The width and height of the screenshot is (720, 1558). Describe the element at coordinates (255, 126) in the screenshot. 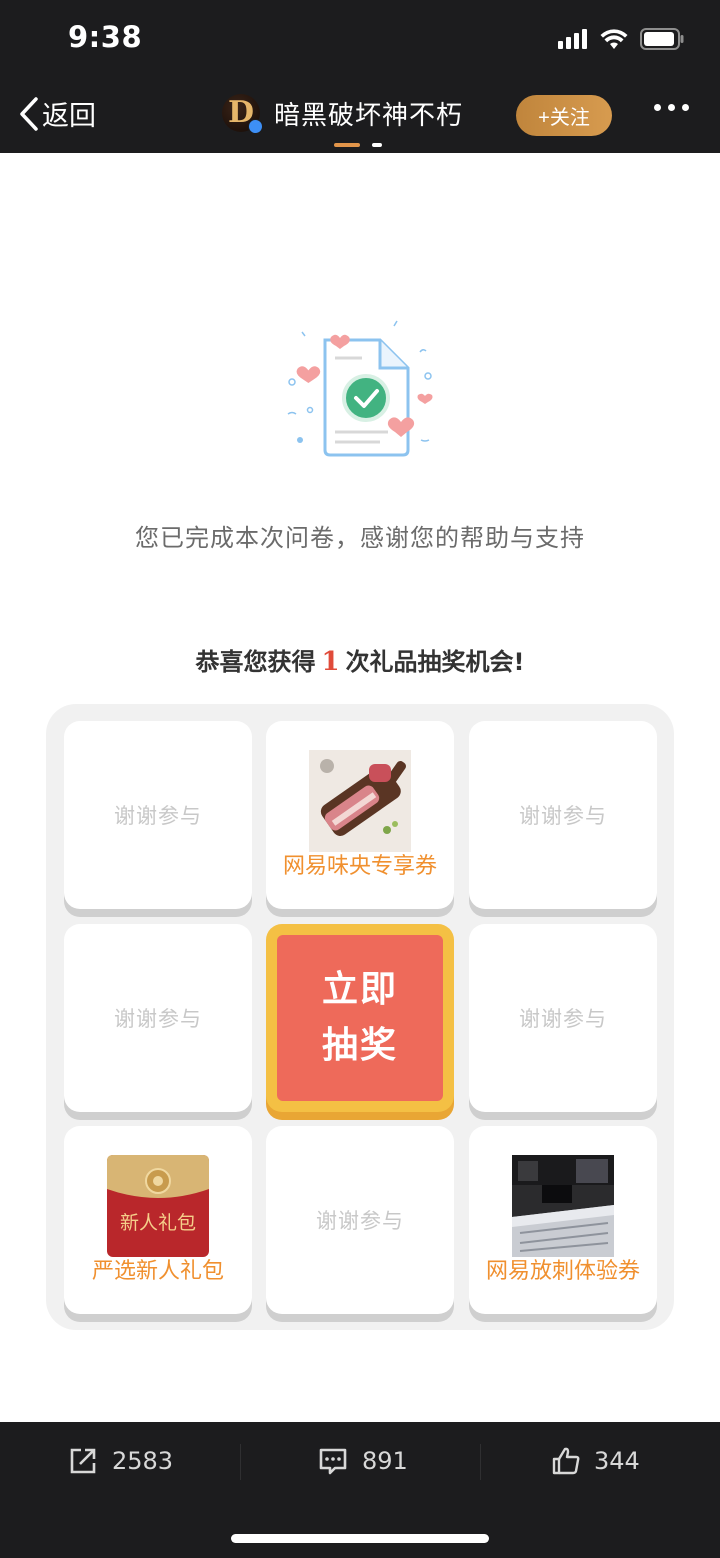

I see `verified-badge-icon` at that location.